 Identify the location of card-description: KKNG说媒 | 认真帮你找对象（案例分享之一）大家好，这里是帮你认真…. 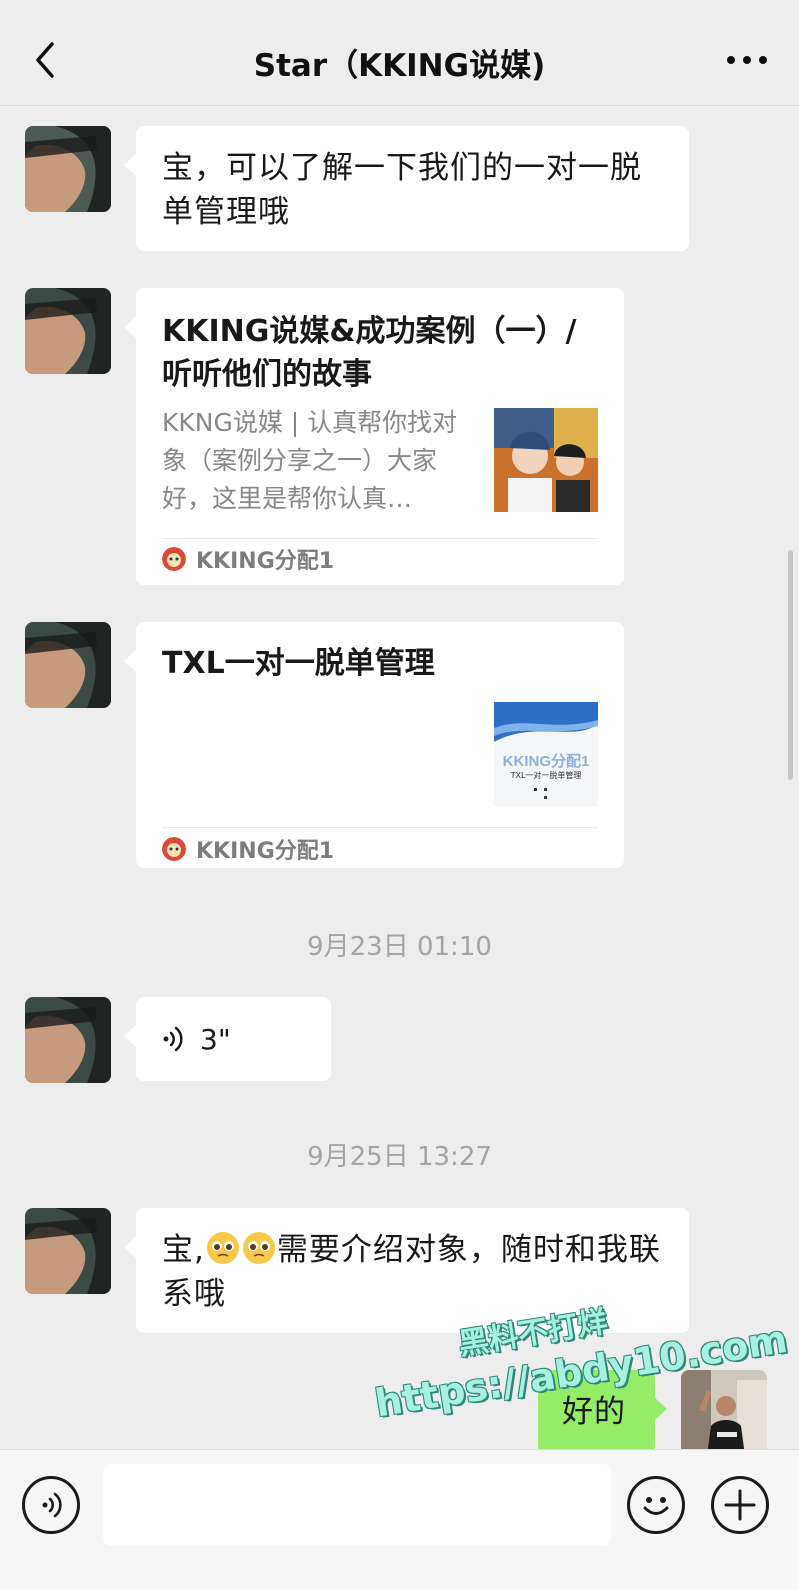
(310, 460).